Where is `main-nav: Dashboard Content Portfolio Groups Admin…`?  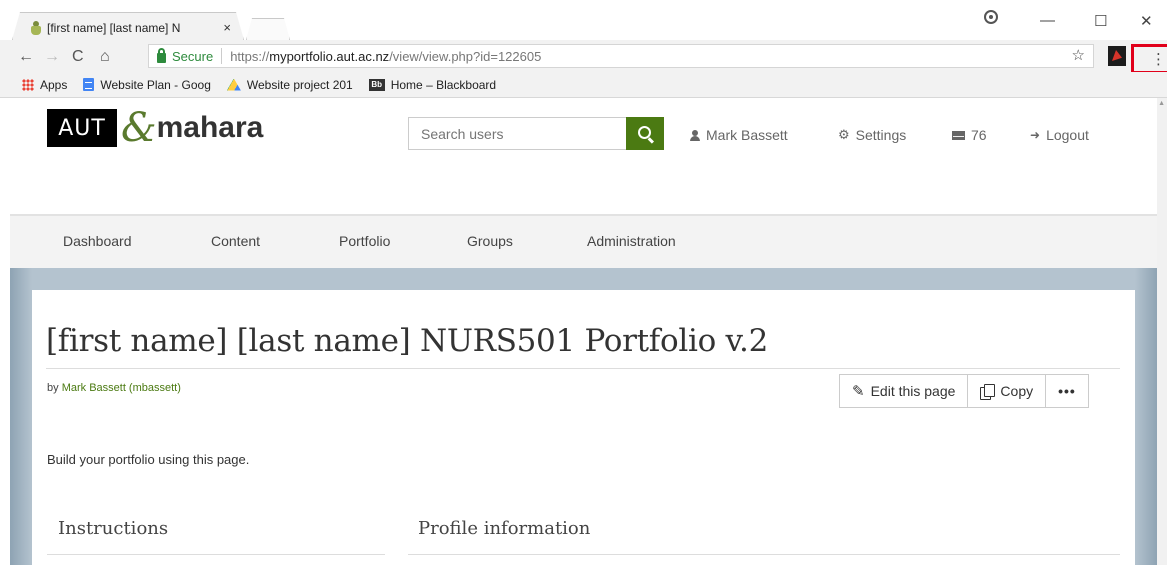
main-nav: Dashboard Content Portfolio Groups Admin… is located at coordinates (583, 242).